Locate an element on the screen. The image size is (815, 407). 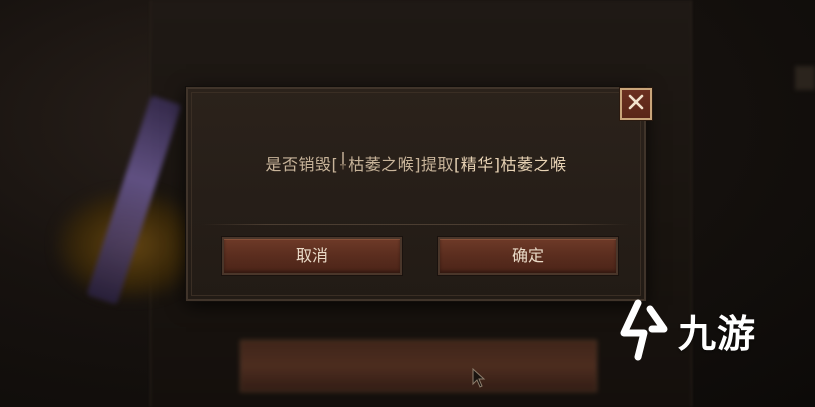
message-open-bracket: [ is located at coordinates (335, 164).